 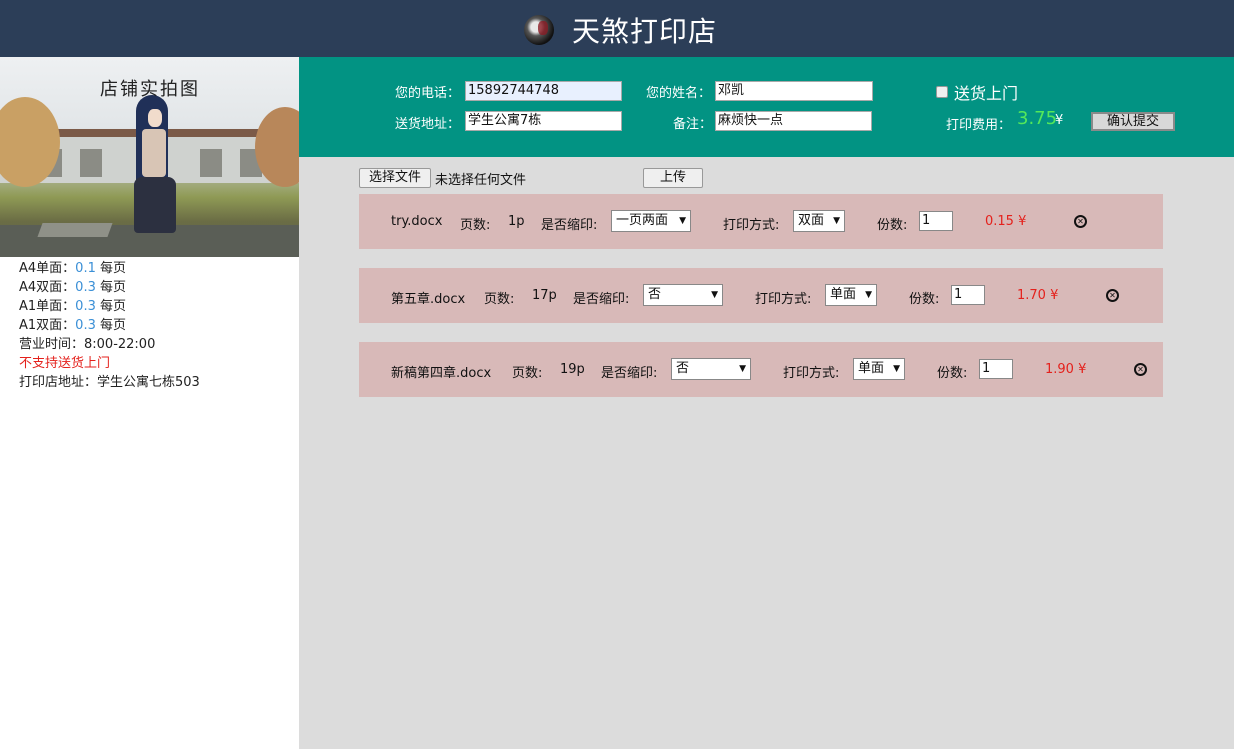 What do you see at coordinates (395, 178) in the screenshot?
I see `choose-file-button: 选择文件` at bounding box center [395, 178].